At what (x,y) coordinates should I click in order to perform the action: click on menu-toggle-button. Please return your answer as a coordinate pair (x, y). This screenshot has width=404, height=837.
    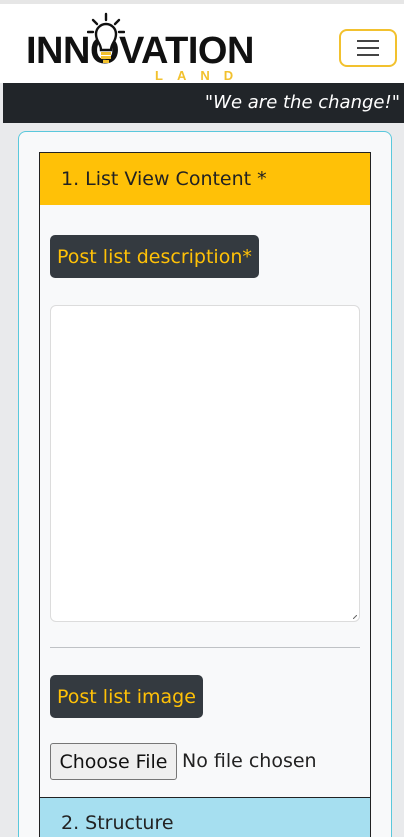
    Looking at the image, I should click on (368, 48).